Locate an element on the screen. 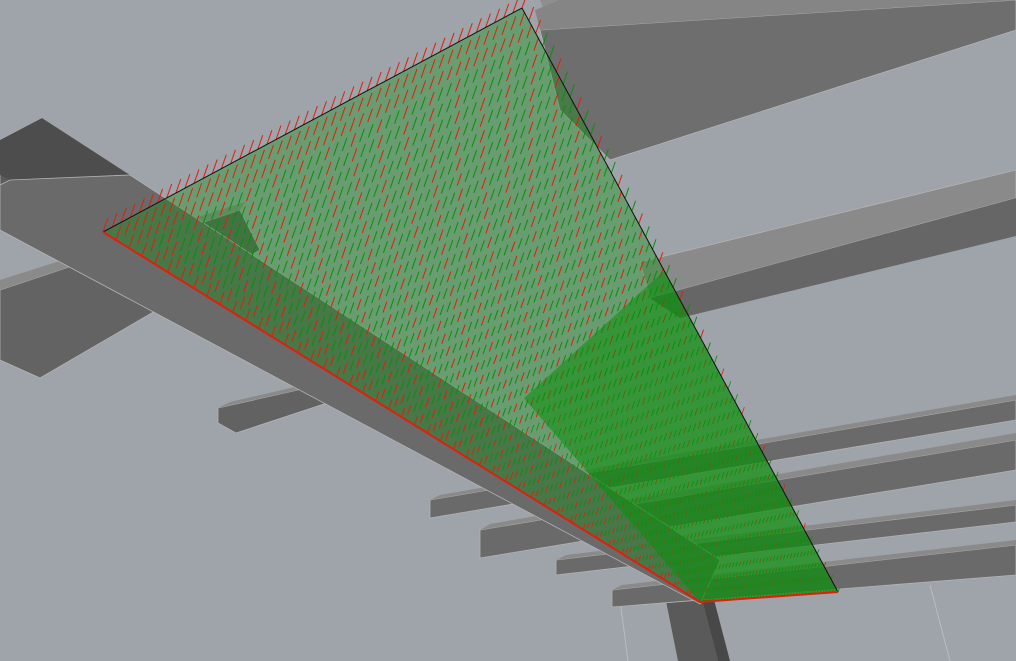 This screenshot has height=661, width=1016. beam-upper-right is located at coordinates (775, 80).